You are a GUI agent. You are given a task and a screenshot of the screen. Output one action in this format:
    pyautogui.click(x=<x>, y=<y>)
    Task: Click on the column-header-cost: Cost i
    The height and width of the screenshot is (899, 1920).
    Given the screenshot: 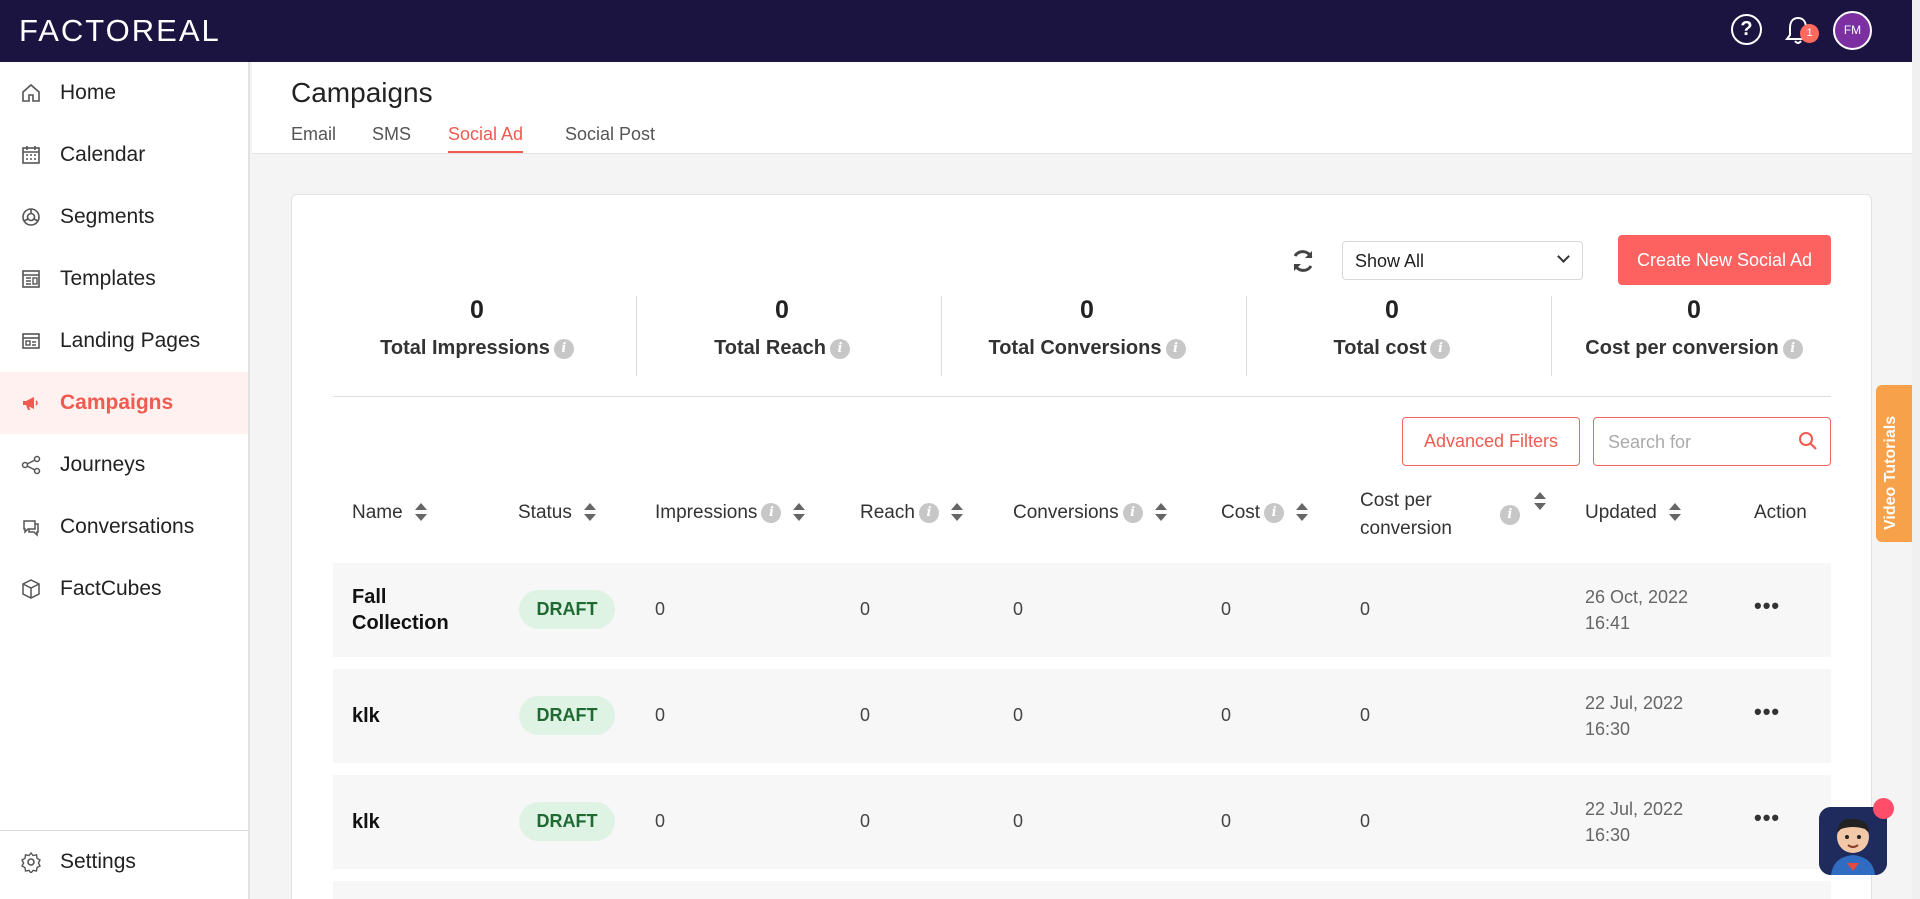 What is the action you would take?
    pyautogui.click(x=1265, y=513)
    